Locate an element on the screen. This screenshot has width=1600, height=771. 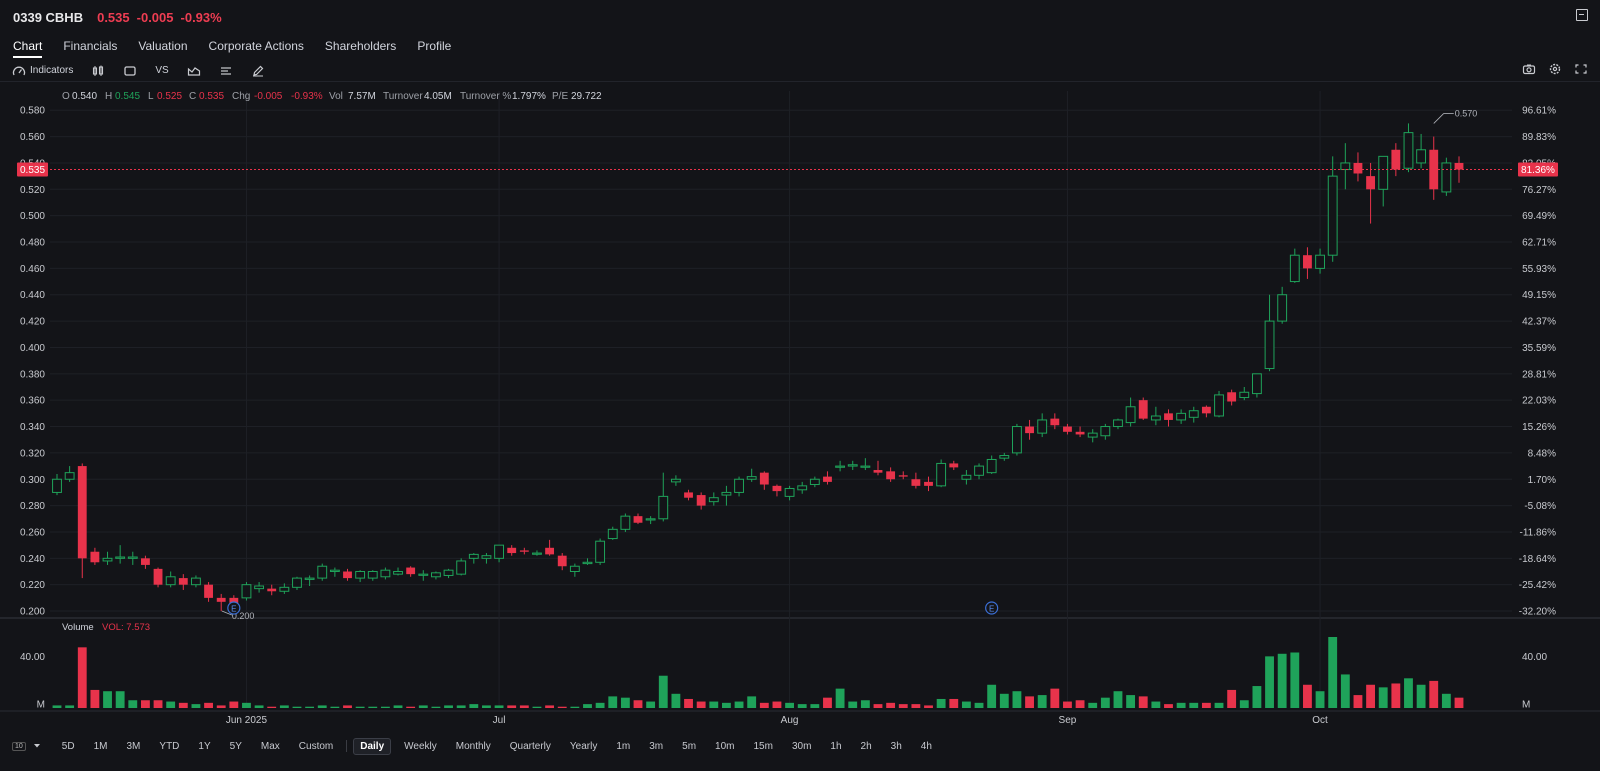
period-1h: 1h is located at coordinates (835, 746).